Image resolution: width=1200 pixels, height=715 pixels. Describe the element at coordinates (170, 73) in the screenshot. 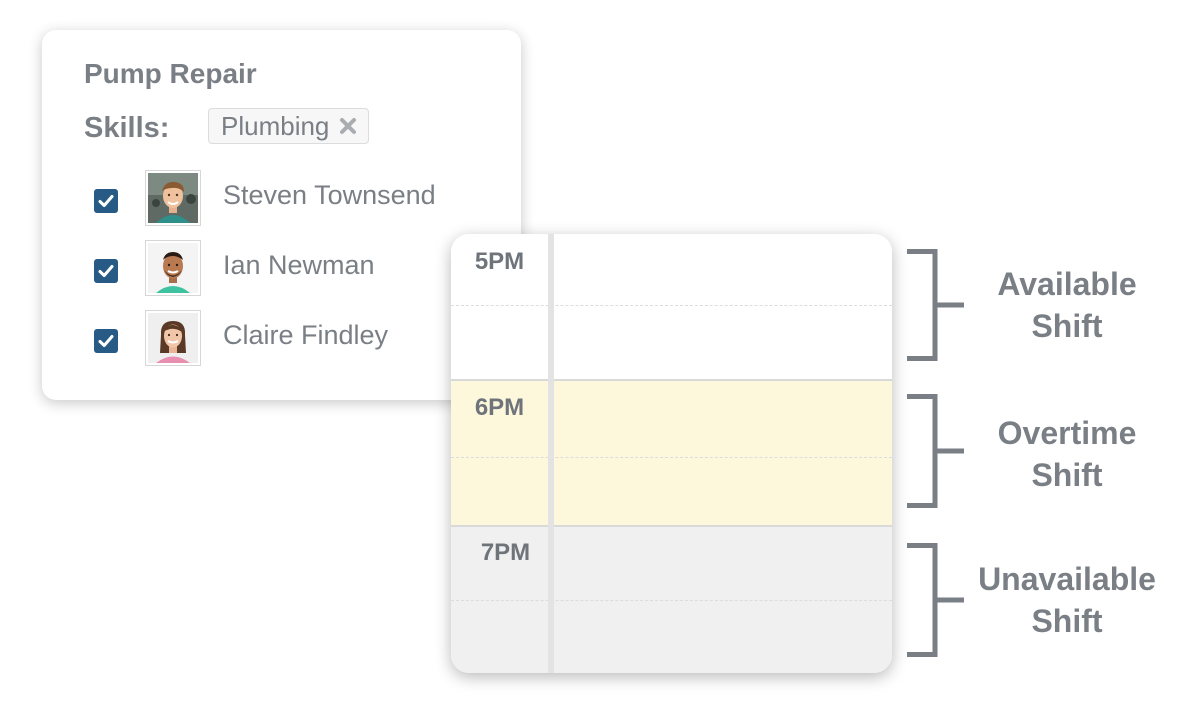

I see `job-title: Pump Repair` at that location.